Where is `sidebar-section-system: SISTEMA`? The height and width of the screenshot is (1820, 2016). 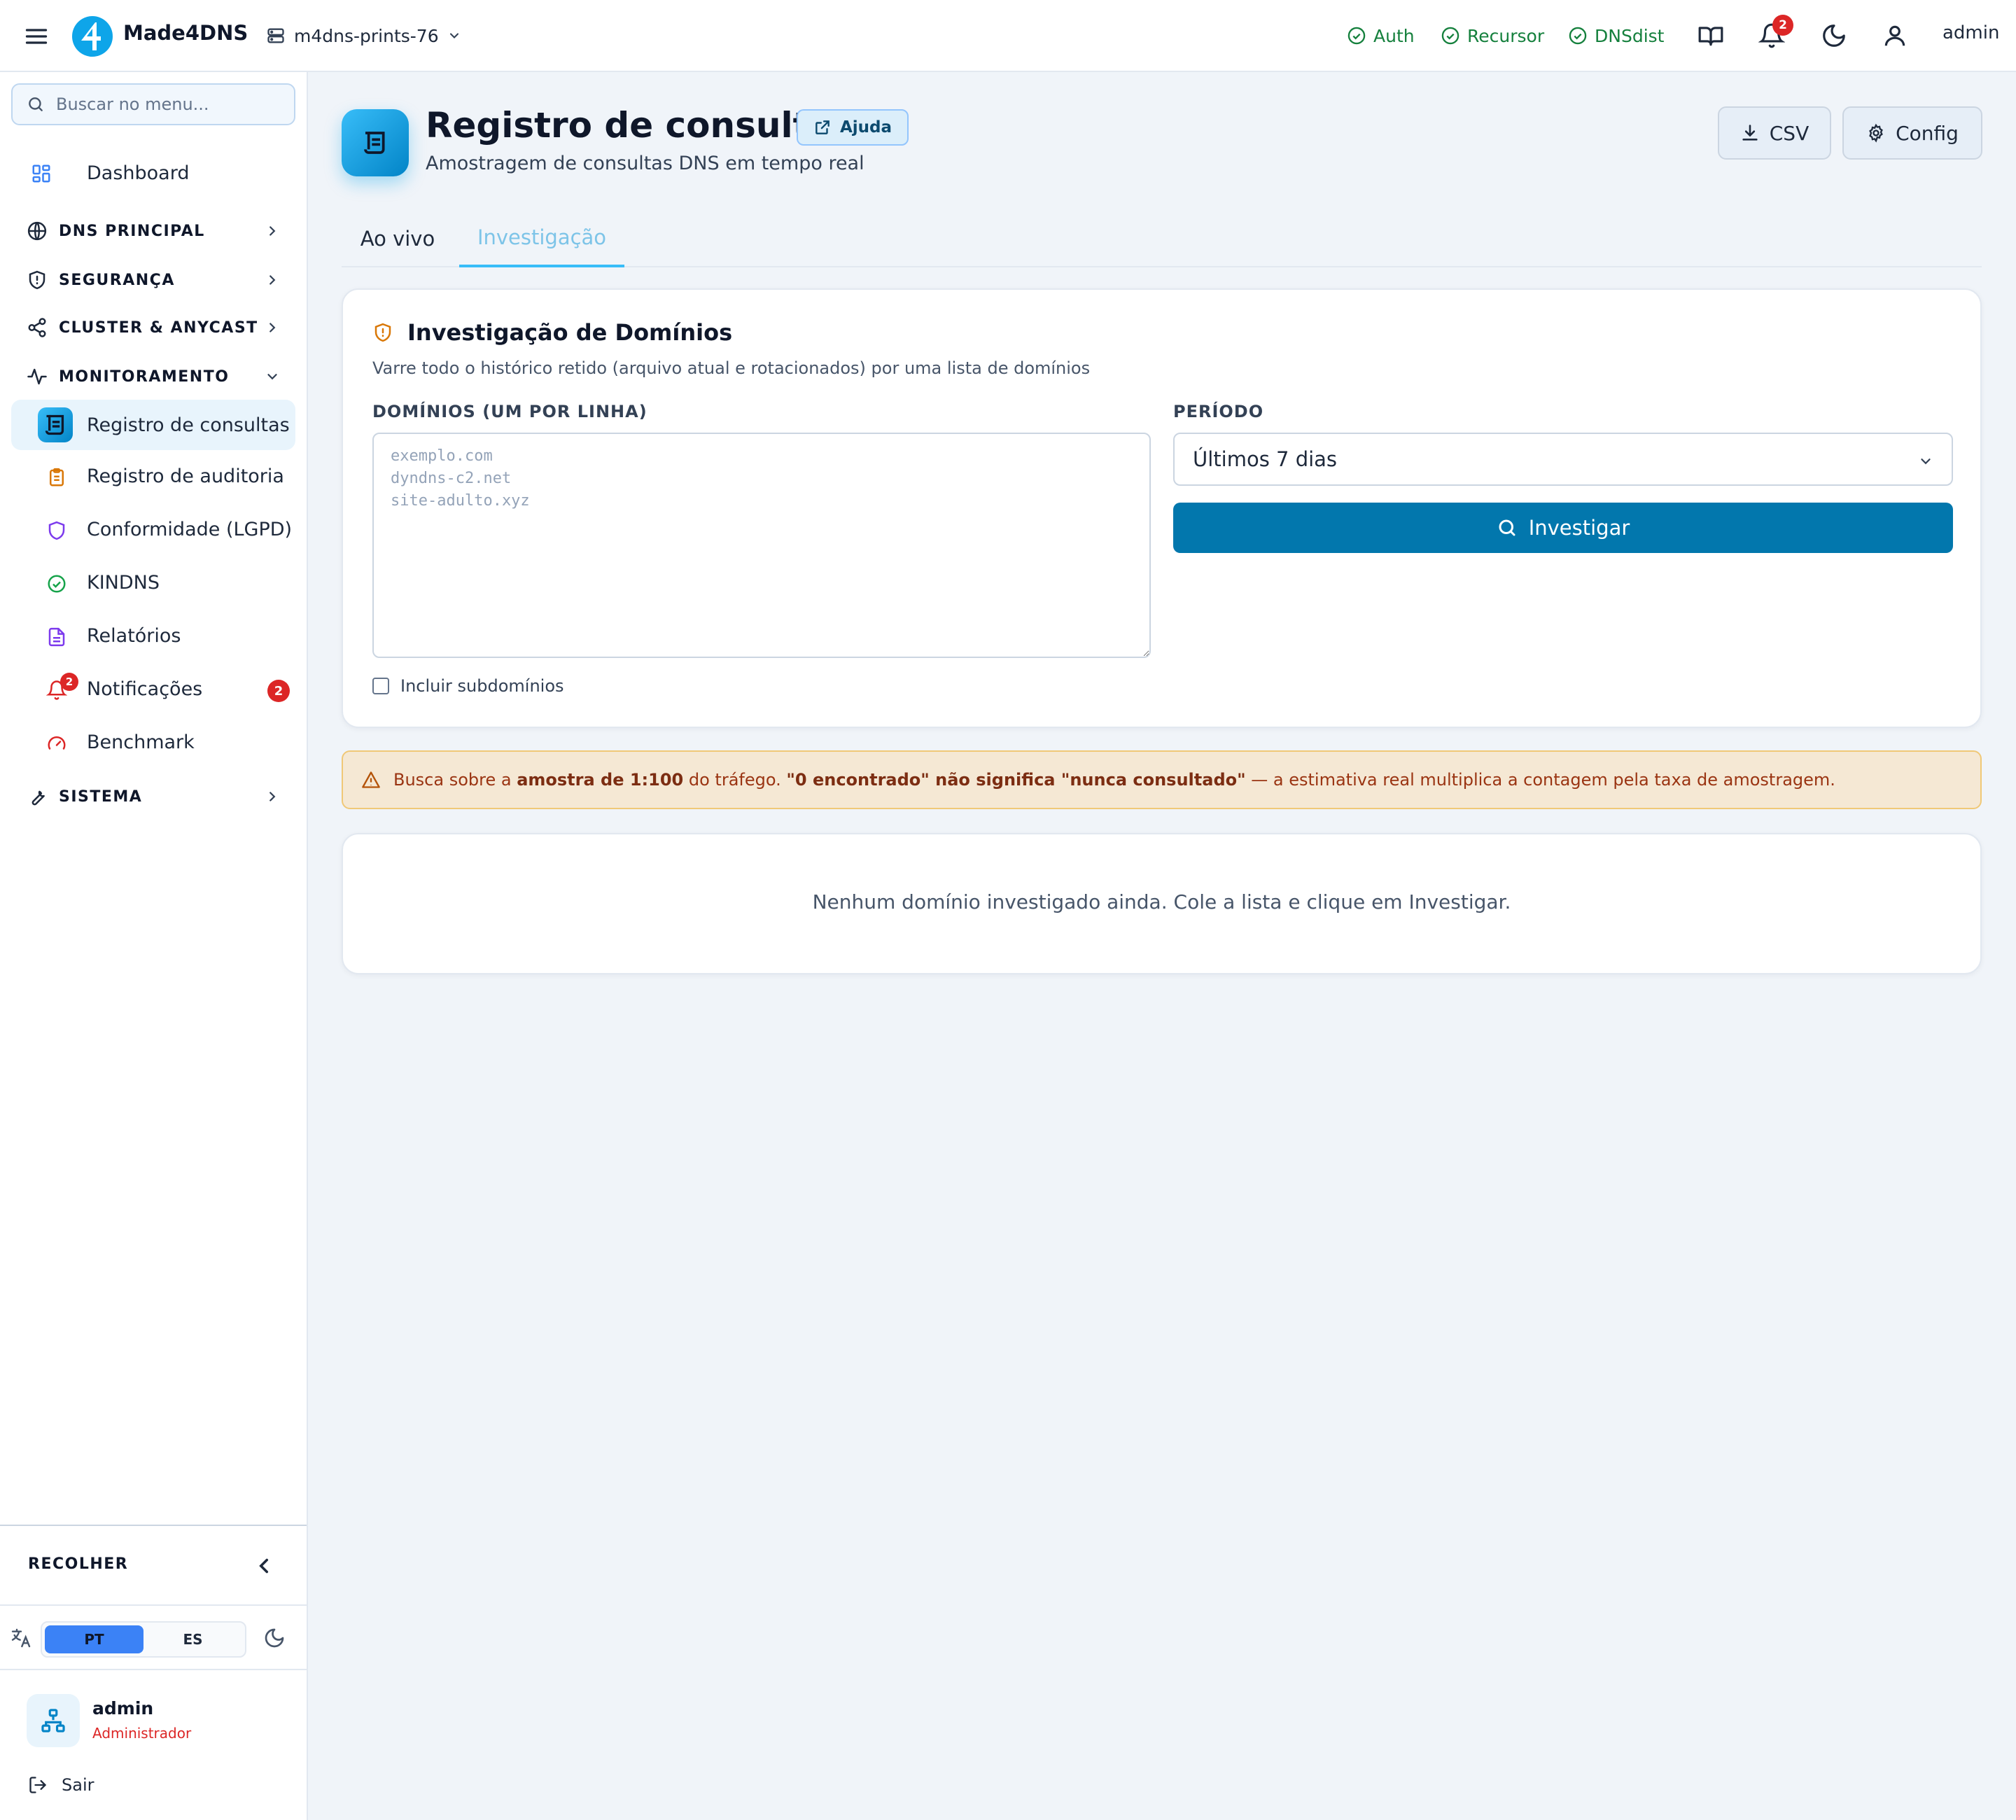
sidebar-section-system: SISTEMA is located at coordinates (153, 796).